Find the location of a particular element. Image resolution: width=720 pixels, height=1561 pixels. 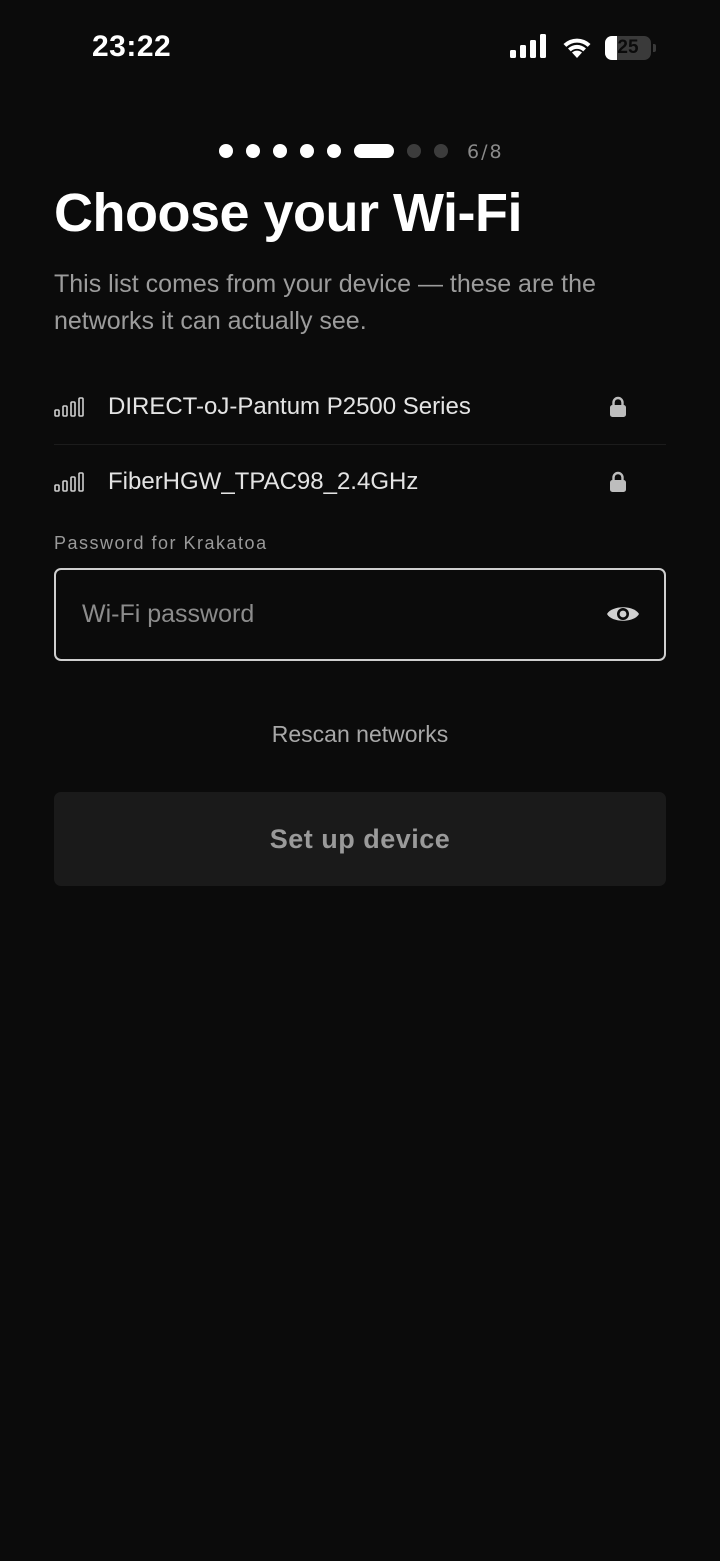

network-name: FiberHGW_TPAC98_2.4GHz is located at coordinates (263, 481).